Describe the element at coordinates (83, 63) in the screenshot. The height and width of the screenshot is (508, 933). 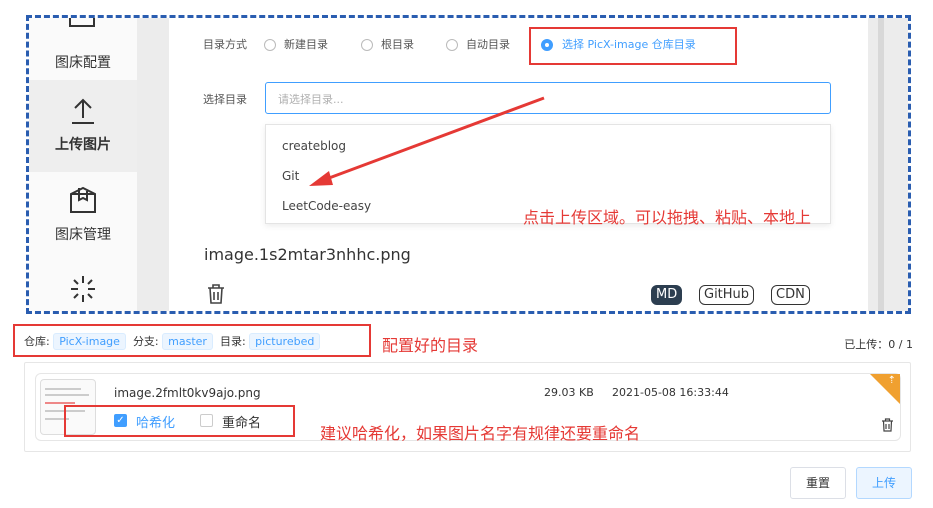
I see `sidebar-item-label: 图床配置` at that location.